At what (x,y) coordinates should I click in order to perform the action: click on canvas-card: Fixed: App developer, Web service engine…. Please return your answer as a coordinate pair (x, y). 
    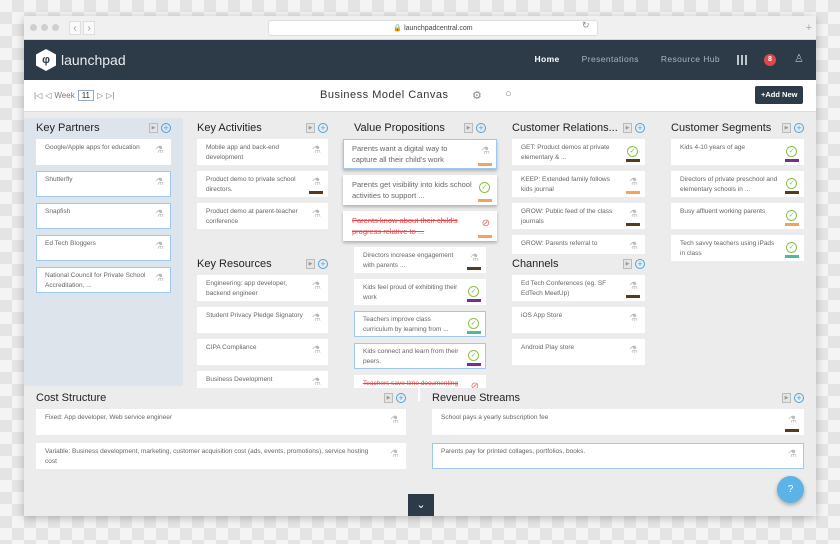
    Looking at the image, I should click on (221, 422).